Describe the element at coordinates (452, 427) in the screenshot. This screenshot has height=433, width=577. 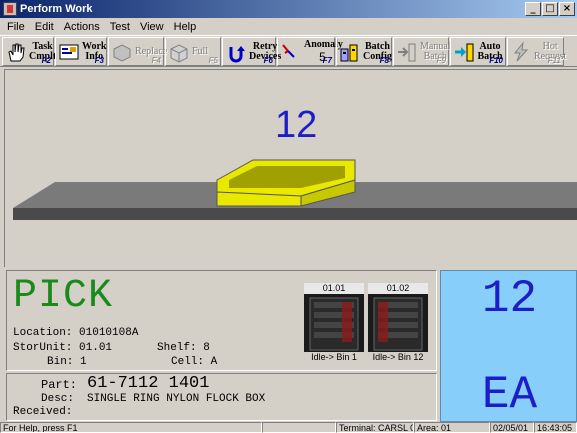
I see `status-area: Area: 01` at that location.